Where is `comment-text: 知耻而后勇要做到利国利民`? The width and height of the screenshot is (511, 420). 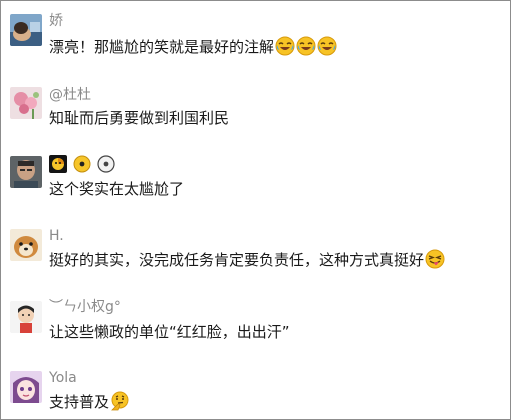
comment-text: 知耻而后勇要做到利国利民 is located at coordinates (139, 118).